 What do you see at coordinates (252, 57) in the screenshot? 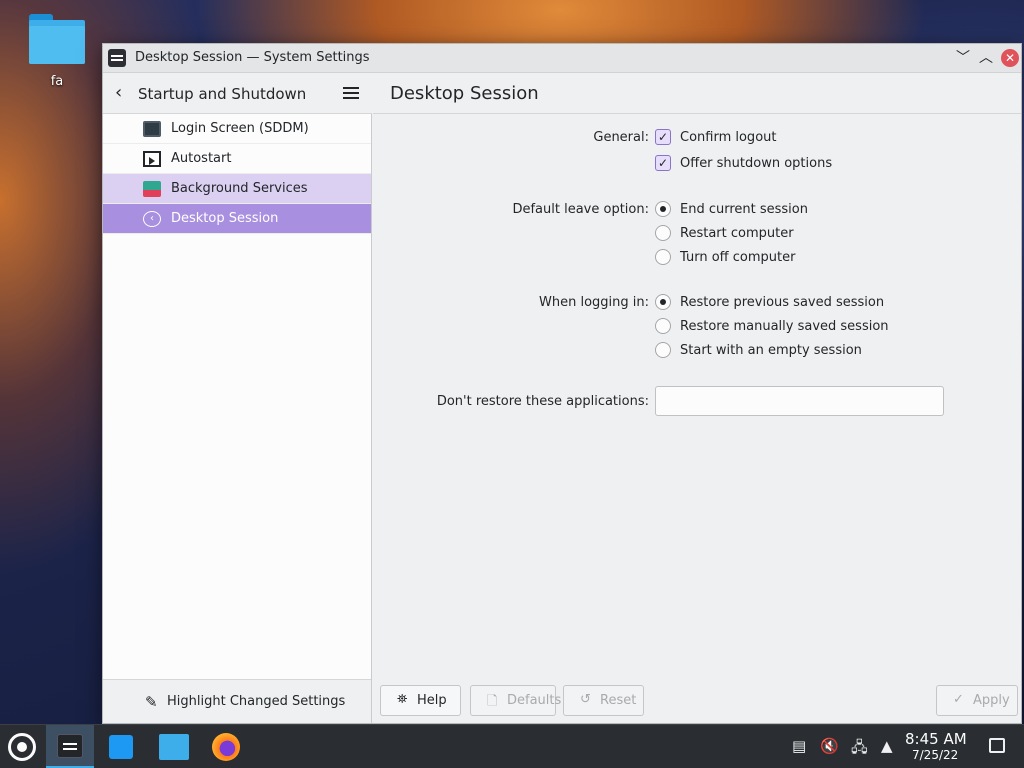
I see `window-title: Desktop Session — System Settings` at bounding box center [252, 57].